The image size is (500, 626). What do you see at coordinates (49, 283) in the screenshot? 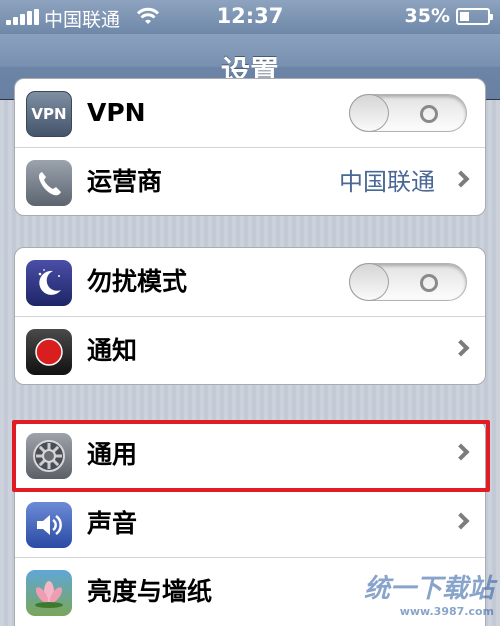
I see `moon-icon` at bounding box center [49, 283].